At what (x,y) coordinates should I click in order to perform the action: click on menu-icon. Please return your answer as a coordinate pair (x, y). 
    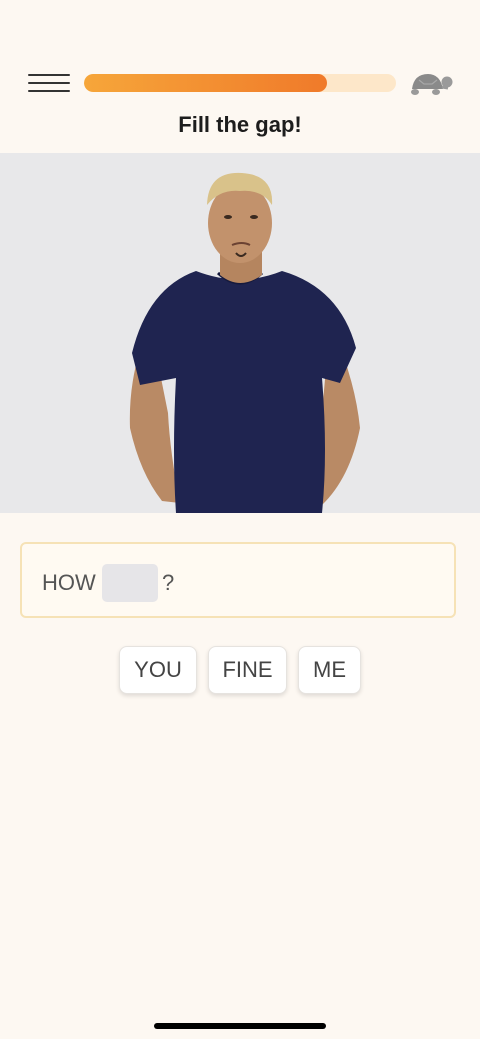
    Looking at the image, I should click on (49, 83).